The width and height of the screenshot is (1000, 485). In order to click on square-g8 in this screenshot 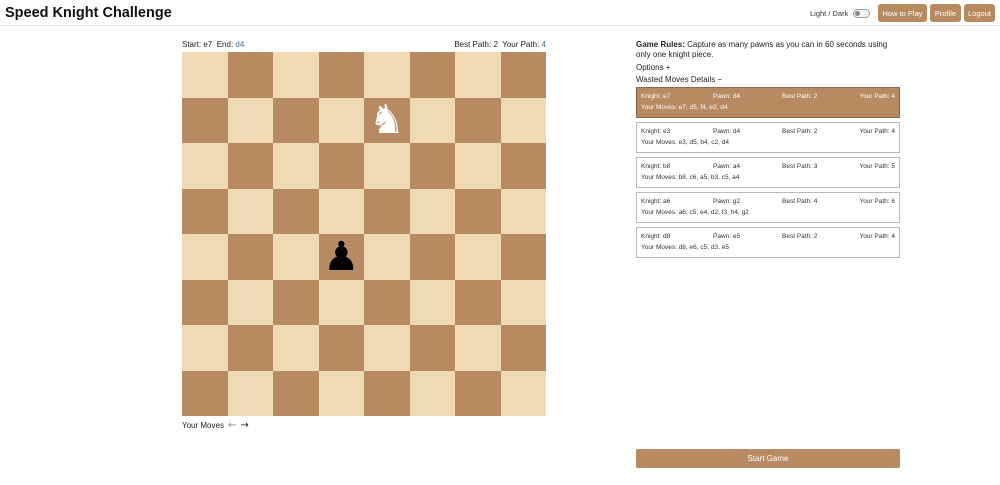, I will do `click(478, 75)`.